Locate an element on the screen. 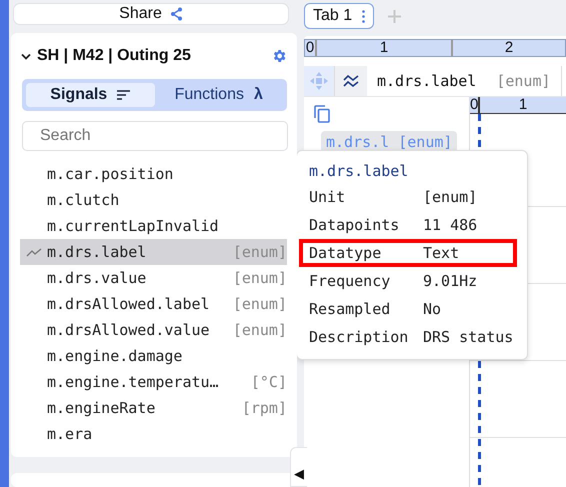 This screenshot has height=487, width=566. property-value: No is located at coordinates (432, 309).